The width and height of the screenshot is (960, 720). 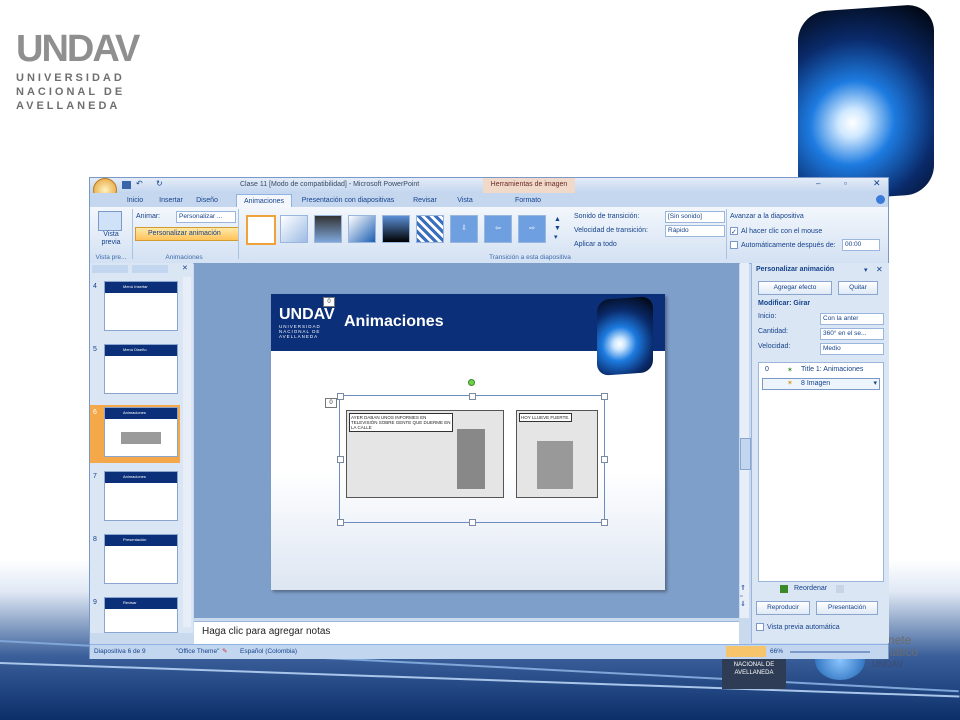 I want to click on apply-all-button: Aplicar a todo, so click(x=595, y=244).